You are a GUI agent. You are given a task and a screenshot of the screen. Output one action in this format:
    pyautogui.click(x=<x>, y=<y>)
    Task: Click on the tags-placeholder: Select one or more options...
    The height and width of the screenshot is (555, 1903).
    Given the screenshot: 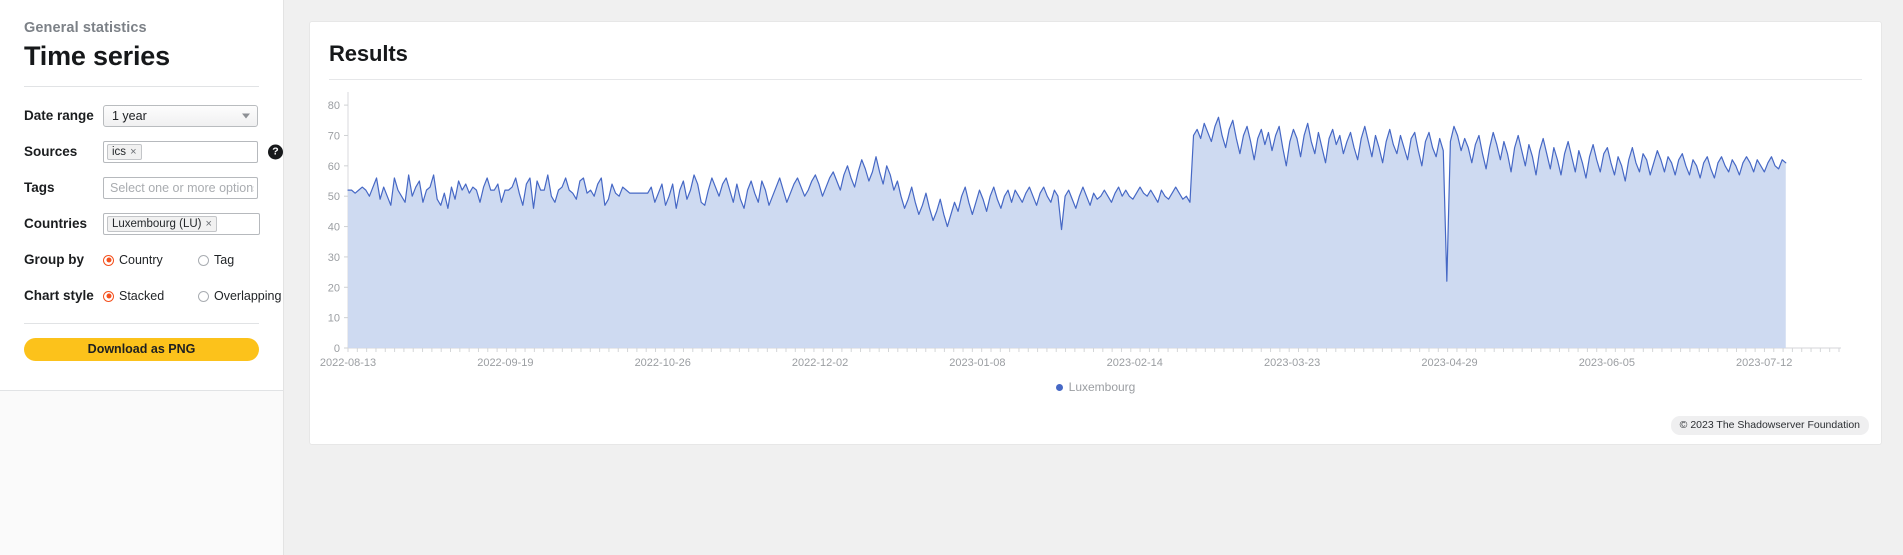 What is the action you would take?
    pyautogui.click(x=182, y=188)
    